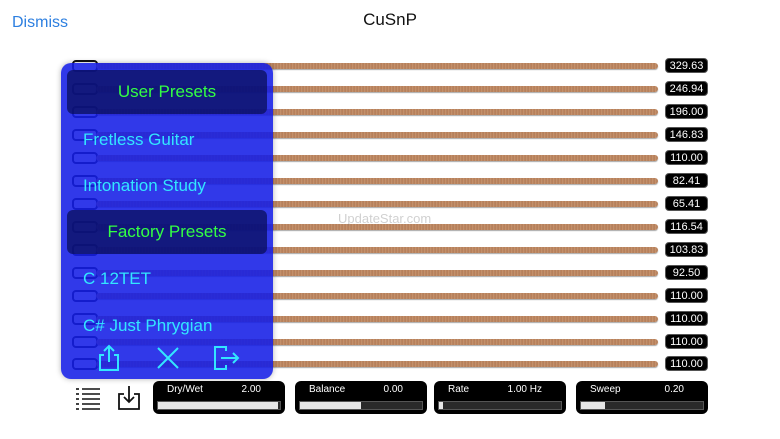 Image resolution: width=780 pixels, height=439 pixels. I want to click on frequency-label: 196.00, so click(686, 111).